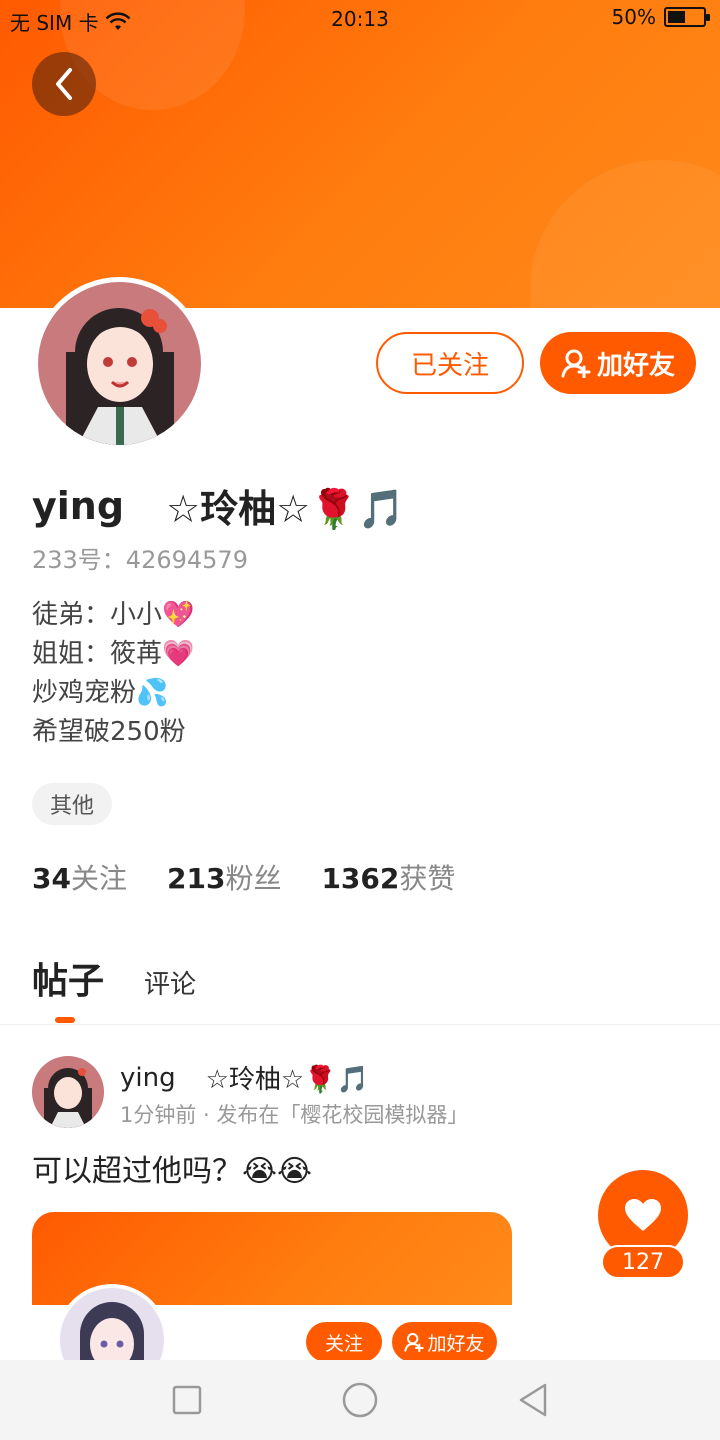 This screenshot has width=720, height=1440. I want to click on triangle-back-icon, so click(533, 1400).